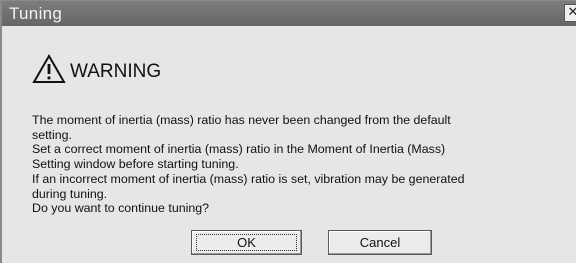 The width and height of the screenshot is (576, 263). I want to click on warning-triangle-icon, so click(49, 68).